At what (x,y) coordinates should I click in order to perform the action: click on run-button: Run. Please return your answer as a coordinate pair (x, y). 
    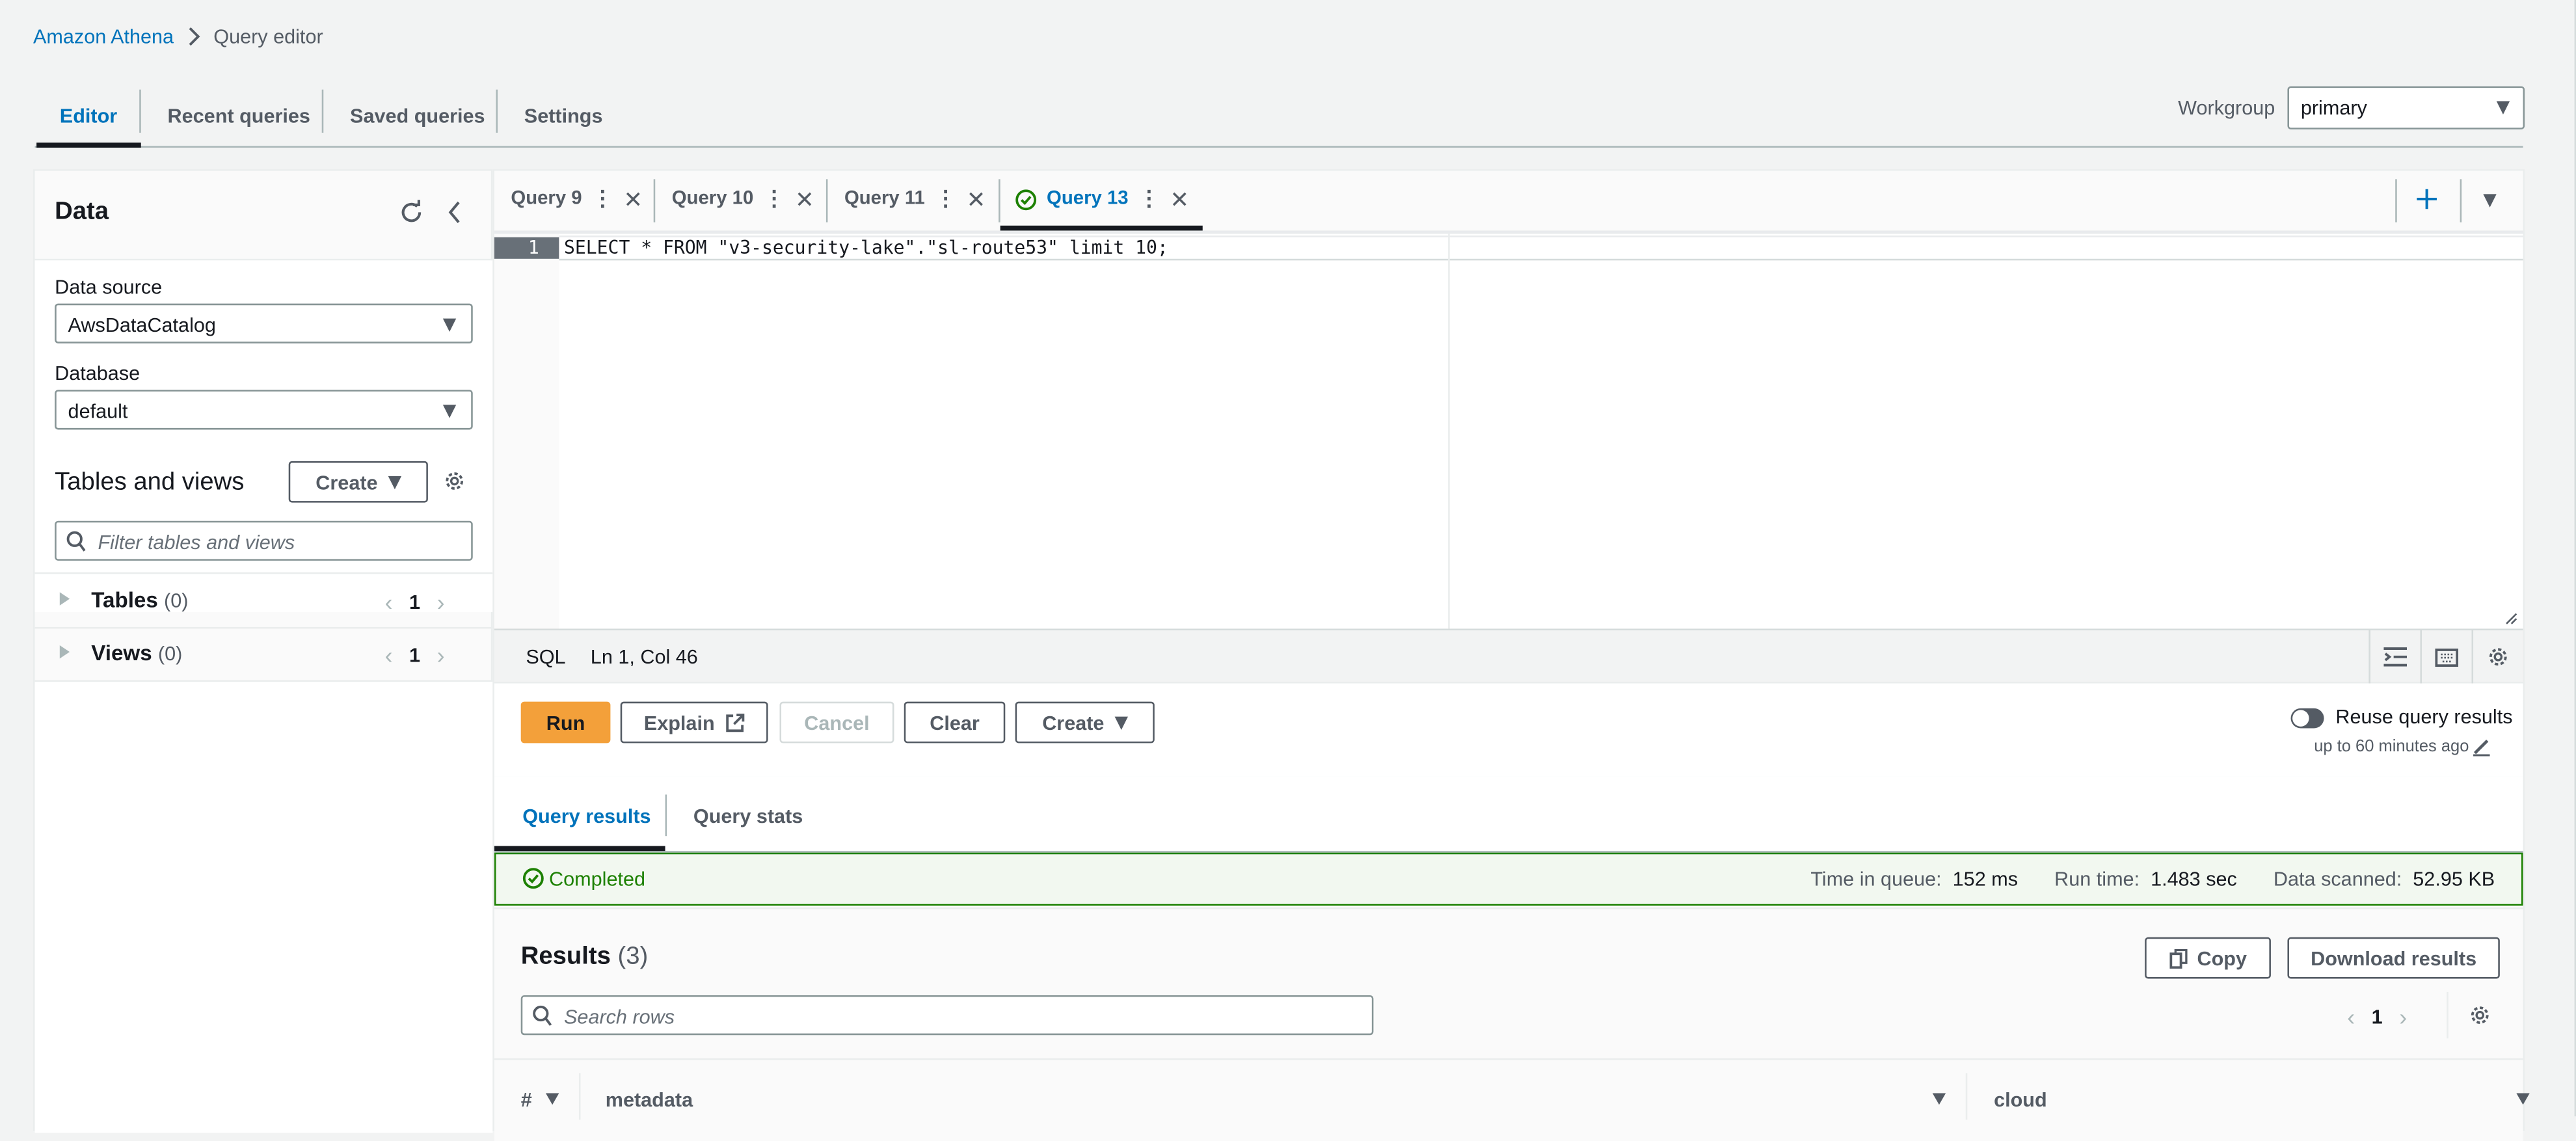
    Looking at the image, I should click on (565, 723).